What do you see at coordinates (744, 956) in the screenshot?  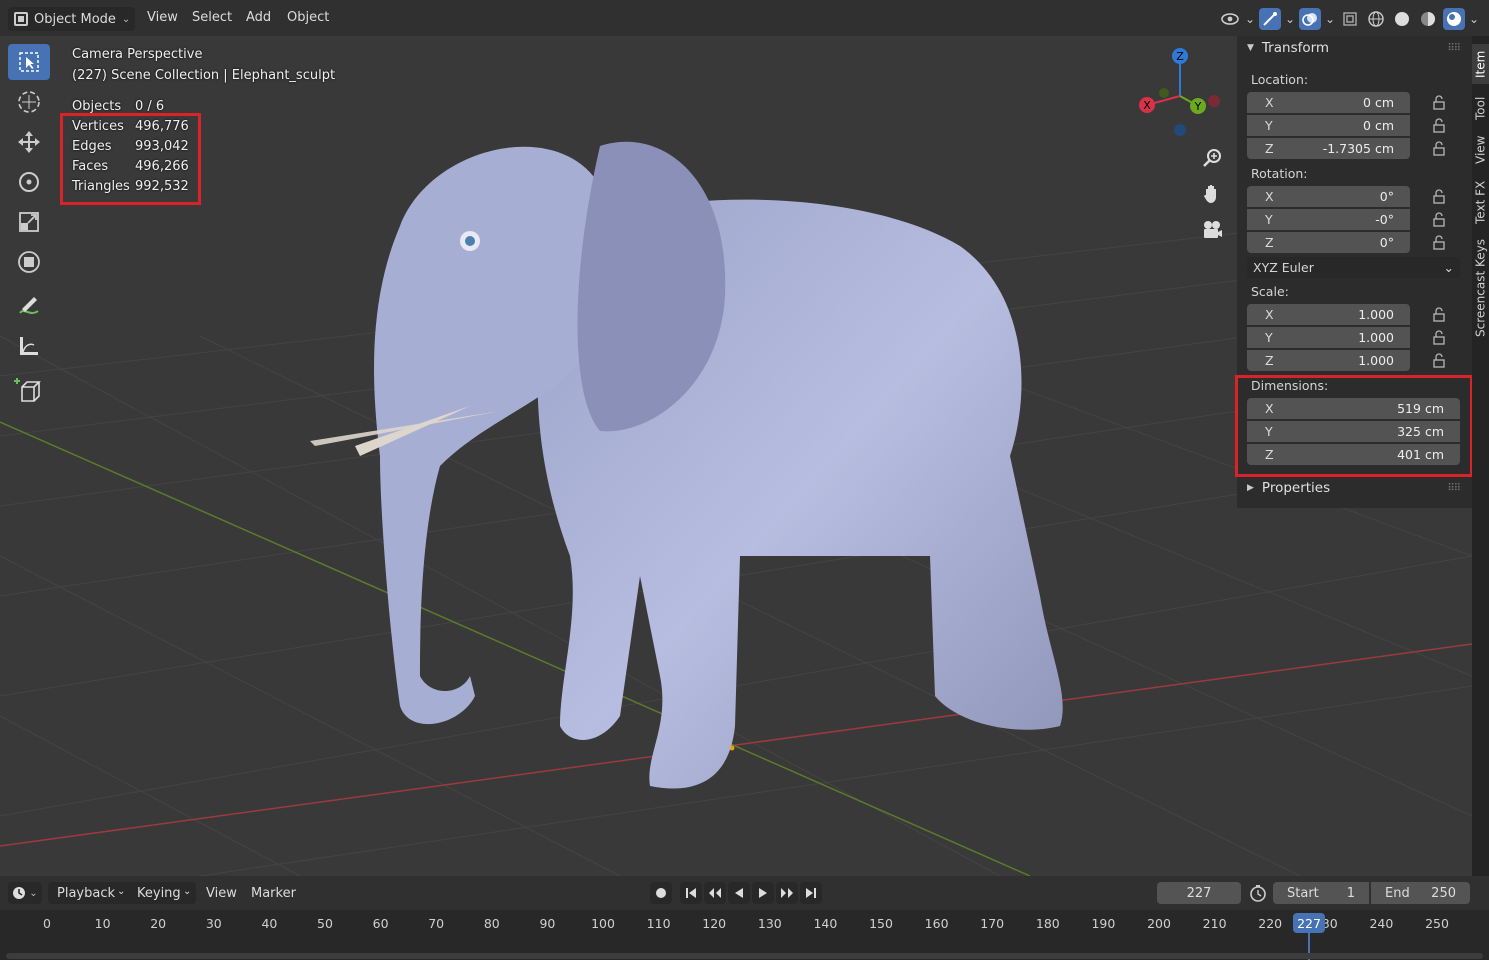 I see `timeline-scrollbar` at bounding box center [744, 956].